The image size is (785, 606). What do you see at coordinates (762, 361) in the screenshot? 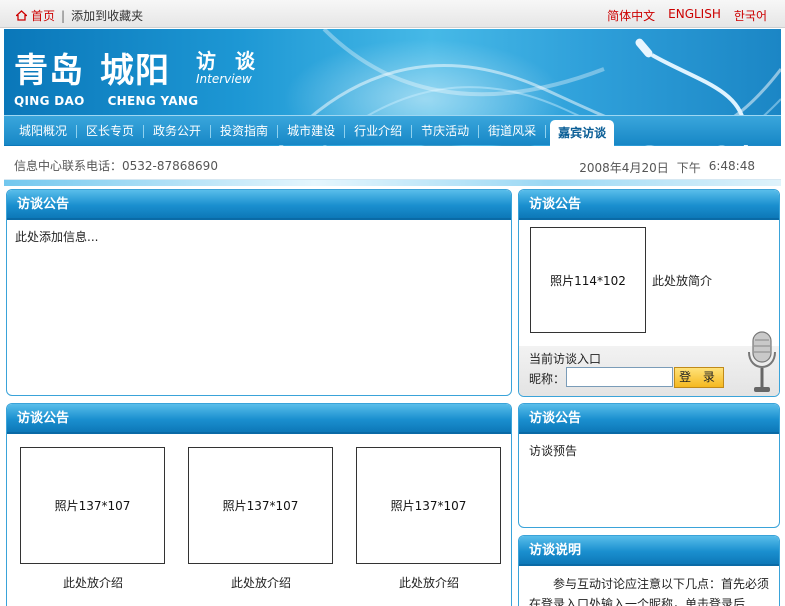
I see `microphone-icon` at bounding box center [762, 361].